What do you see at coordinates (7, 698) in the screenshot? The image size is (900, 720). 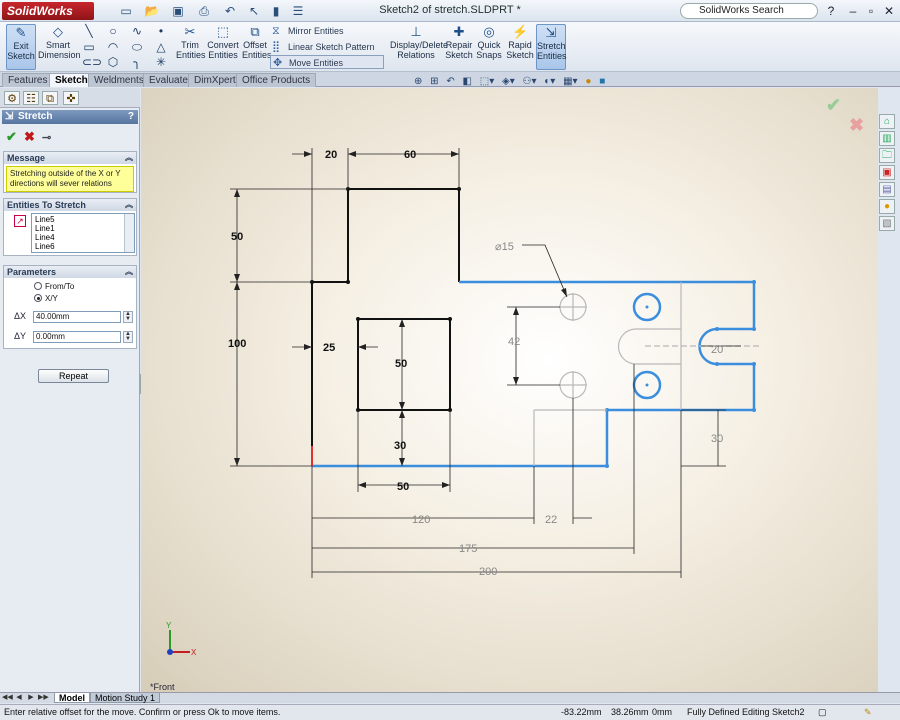 I see `first-tab-arrow-icon: ◀◀` at bounding box center [7, 698].